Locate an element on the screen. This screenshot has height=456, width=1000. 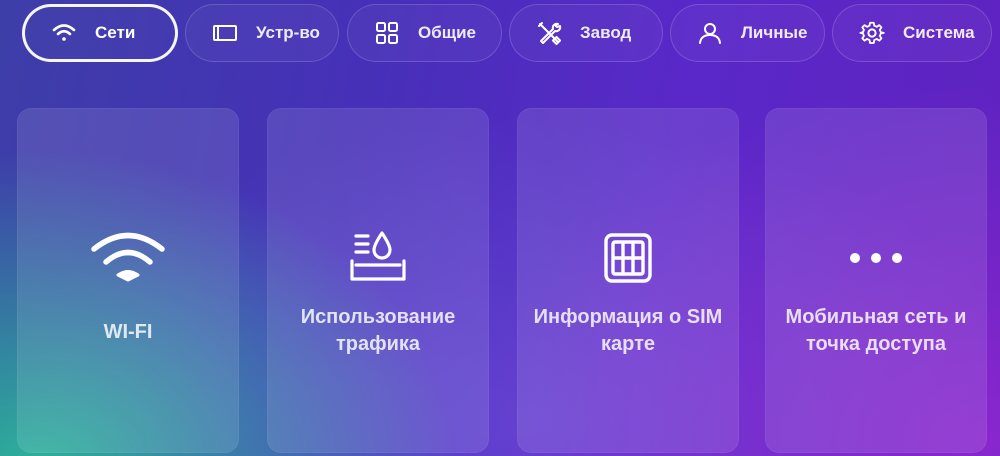
tab-factory: Завод is located at coordinates (586, 33).